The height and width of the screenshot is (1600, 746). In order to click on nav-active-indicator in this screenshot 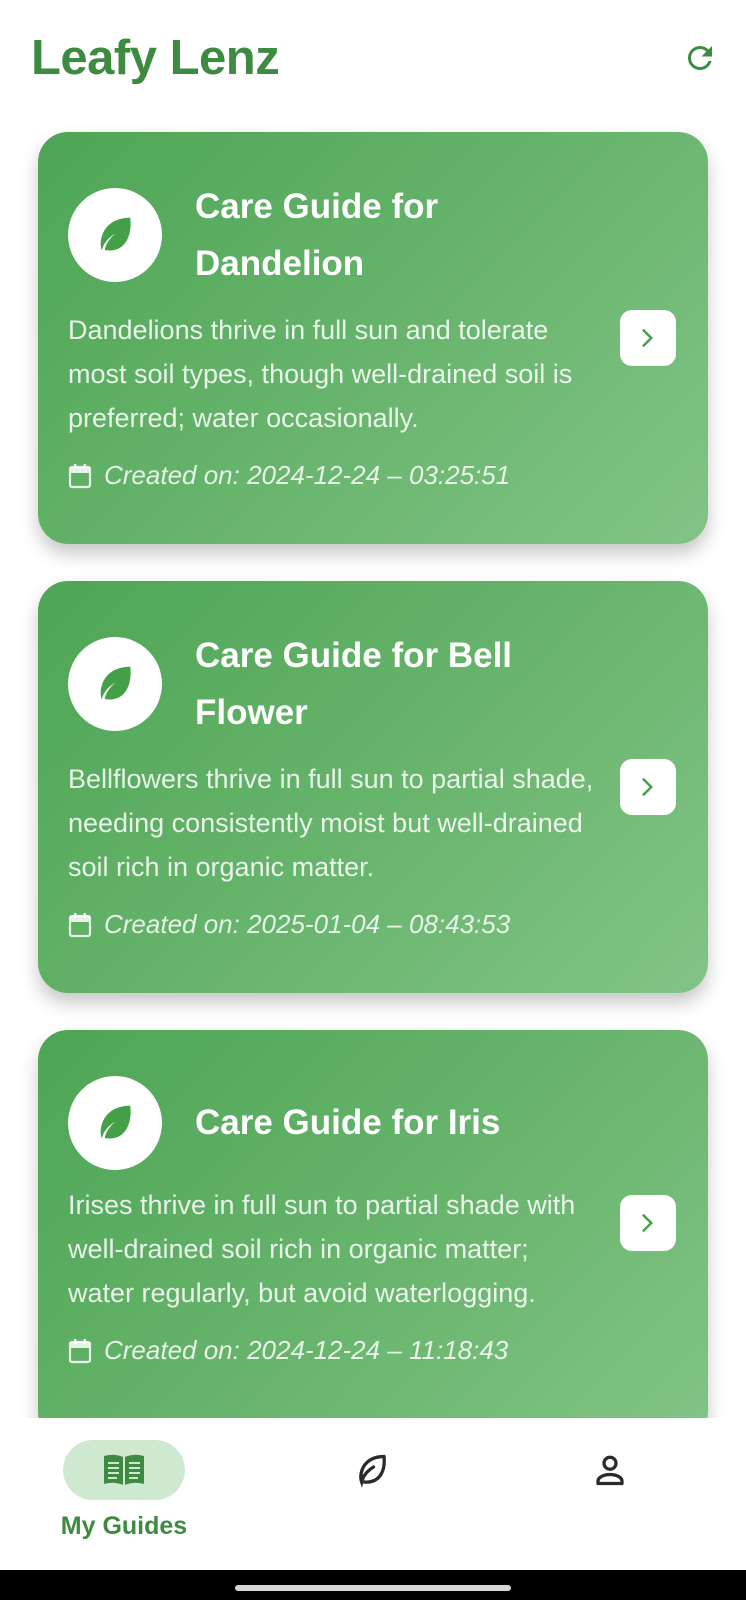, I will do `click(124, 1470)`.